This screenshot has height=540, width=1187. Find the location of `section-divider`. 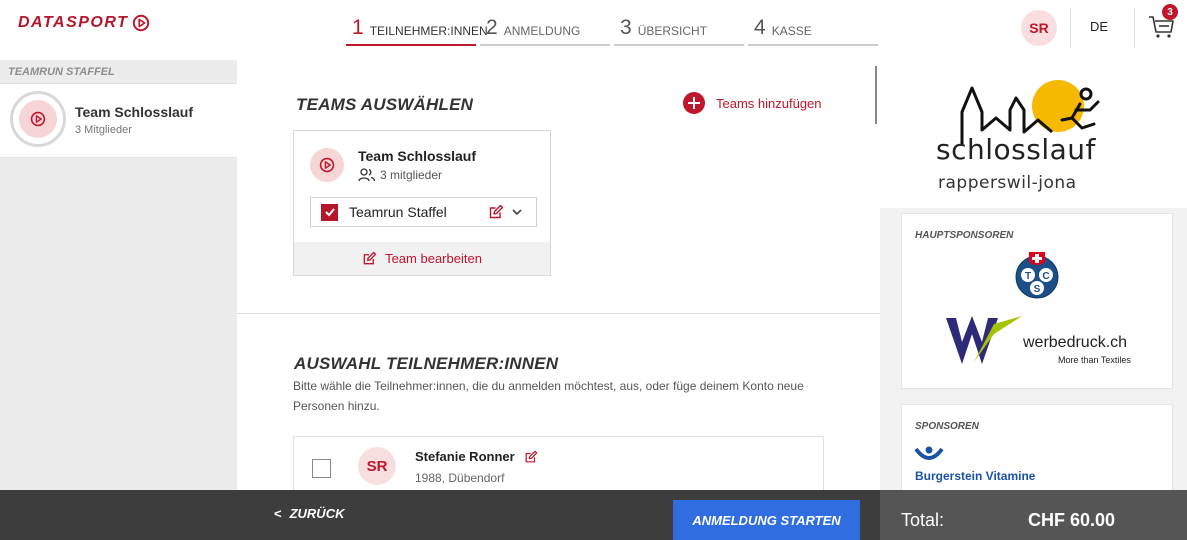

section-divider is located at coordinates (558, 313).